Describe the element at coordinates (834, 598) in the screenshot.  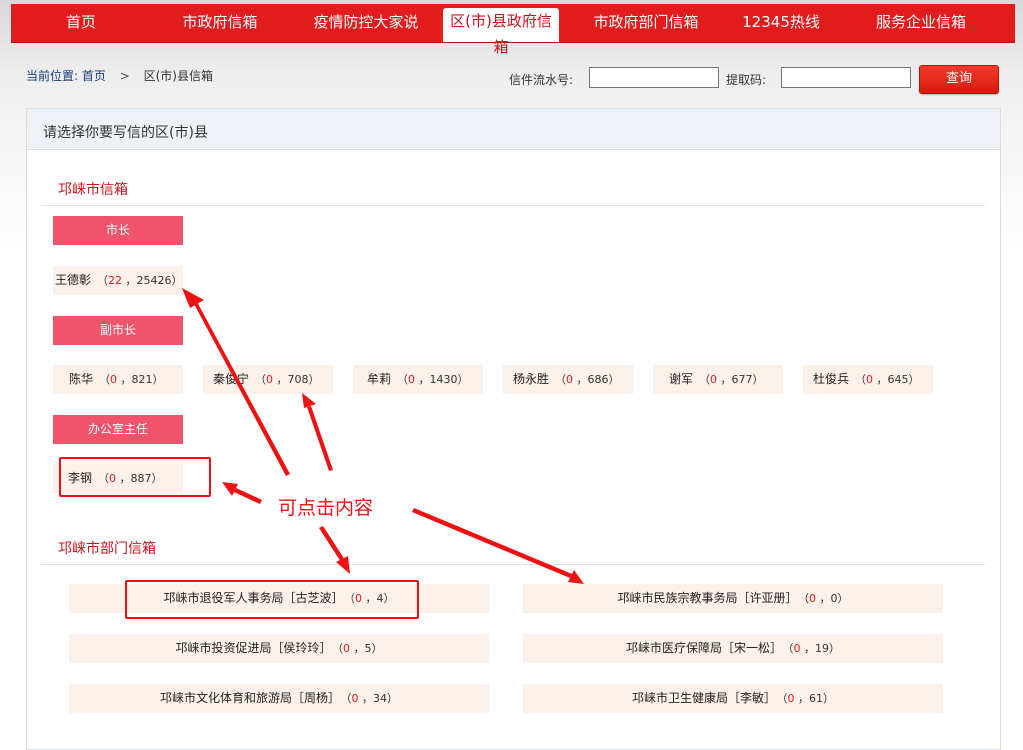
I see `dept-total-count: 0` at that location.